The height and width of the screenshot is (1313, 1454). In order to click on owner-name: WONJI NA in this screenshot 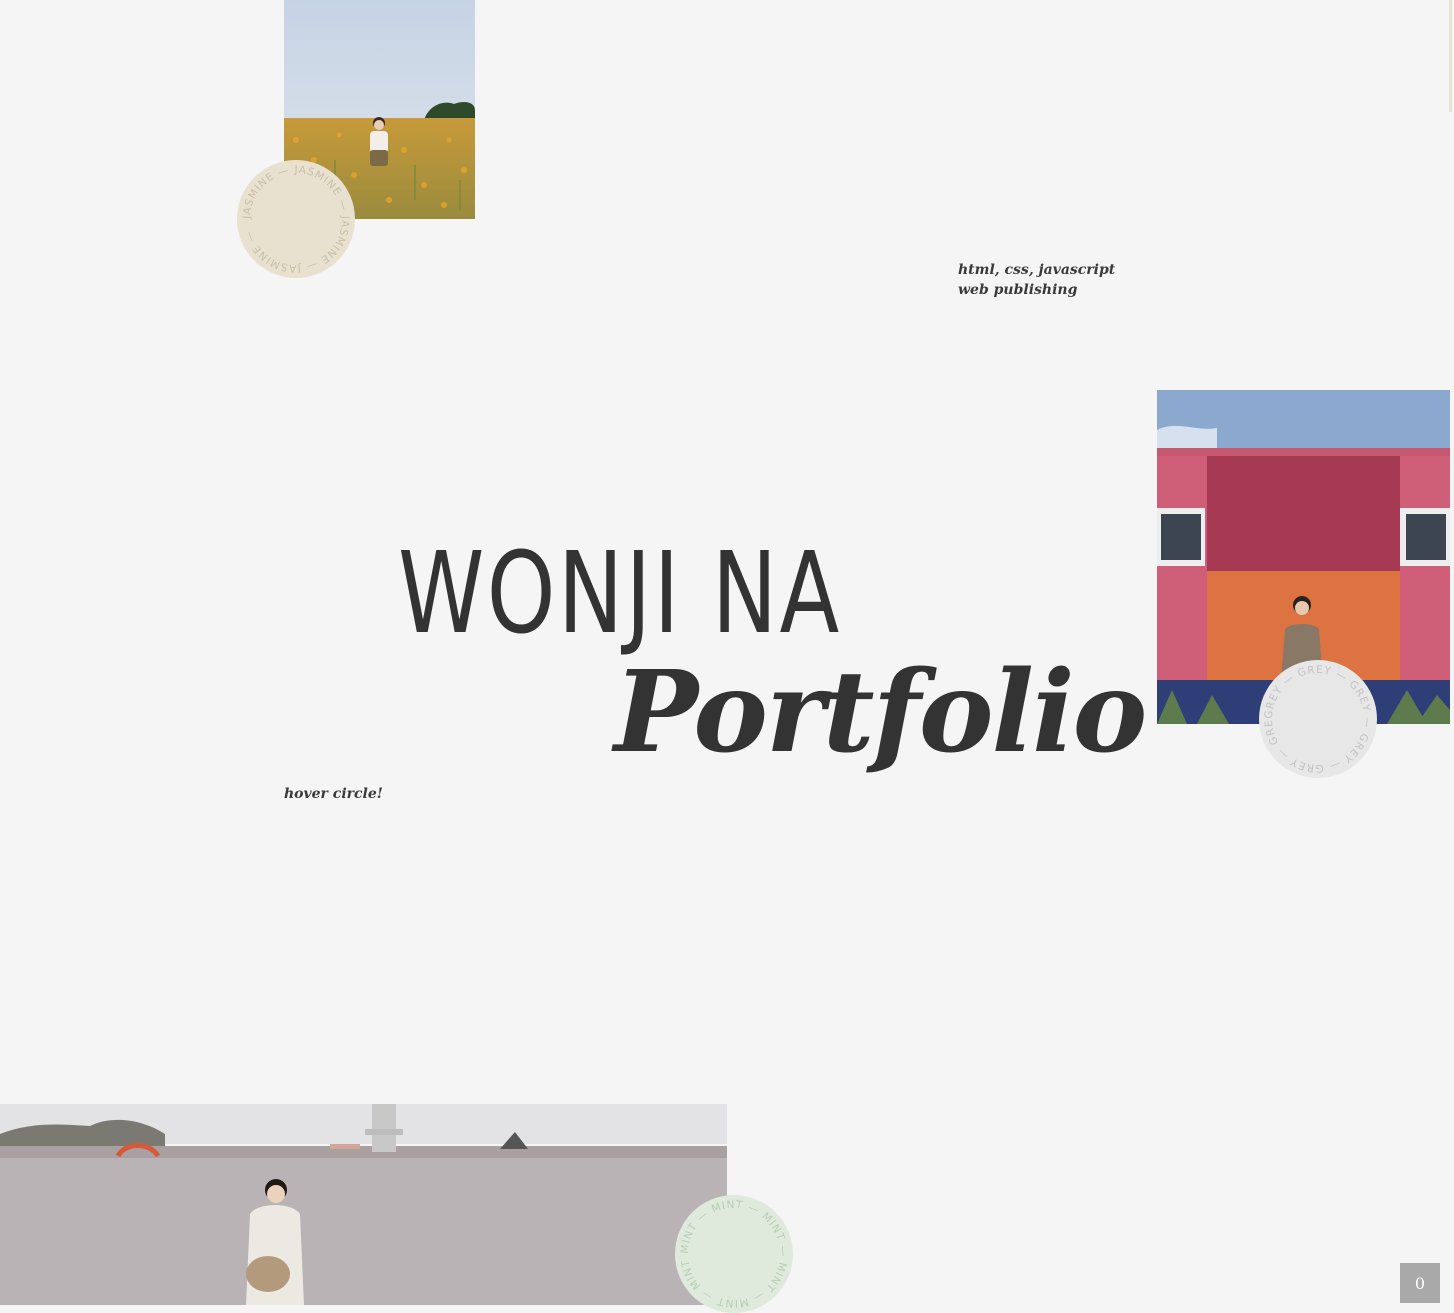, I will do `click(620, 594)`.